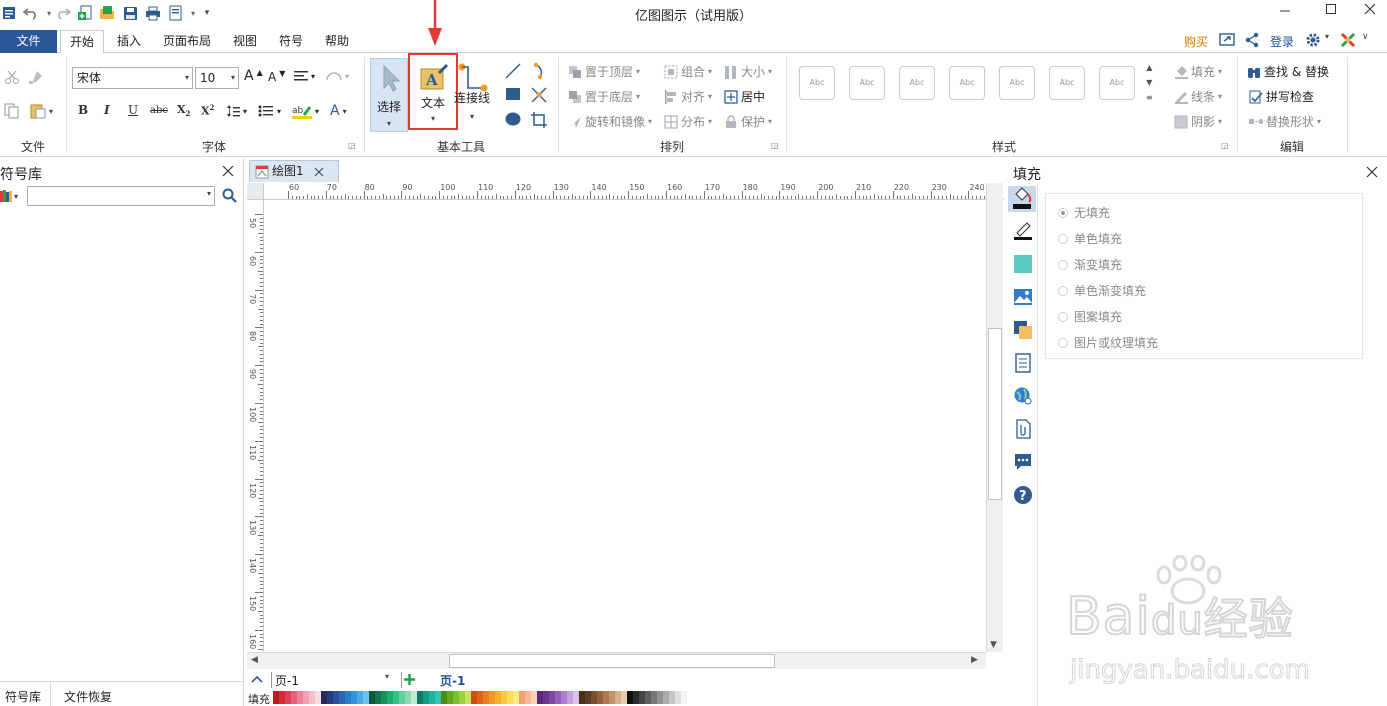 Image resolution: width=1387 pixels, height=706 pixels. Describe the element at coordinates (744, 96) in the screenshot. I see `center-button: 居中` at that location.